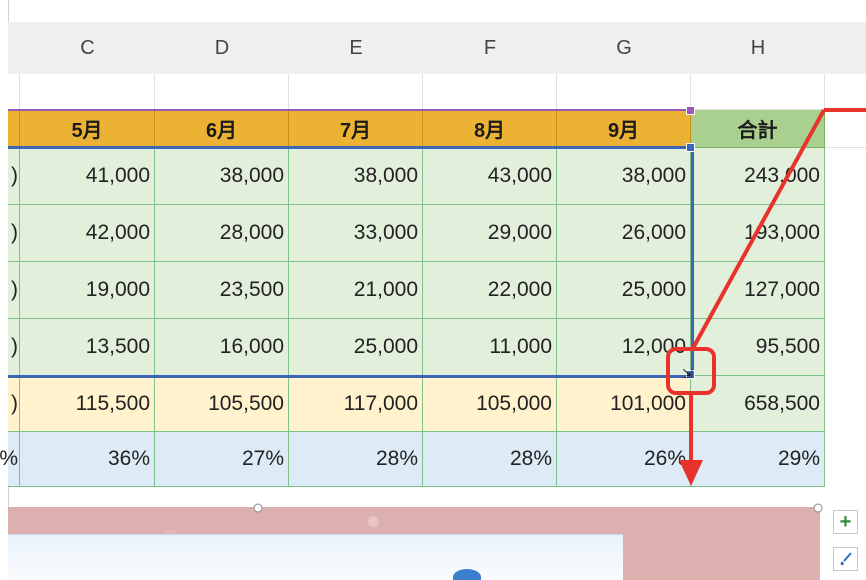 This screenshot has height=580, width=866. I want to click on fill-handle-cursor-icon: ⇲, so click(687, 373).